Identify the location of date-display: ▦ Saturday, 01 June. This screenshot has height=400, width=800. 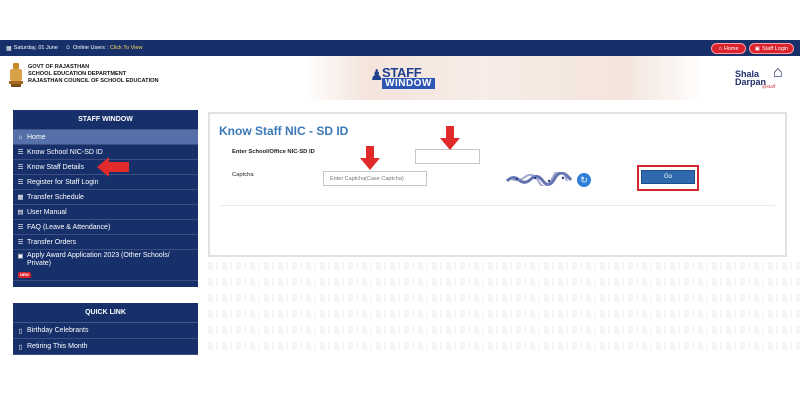
(32, 48).